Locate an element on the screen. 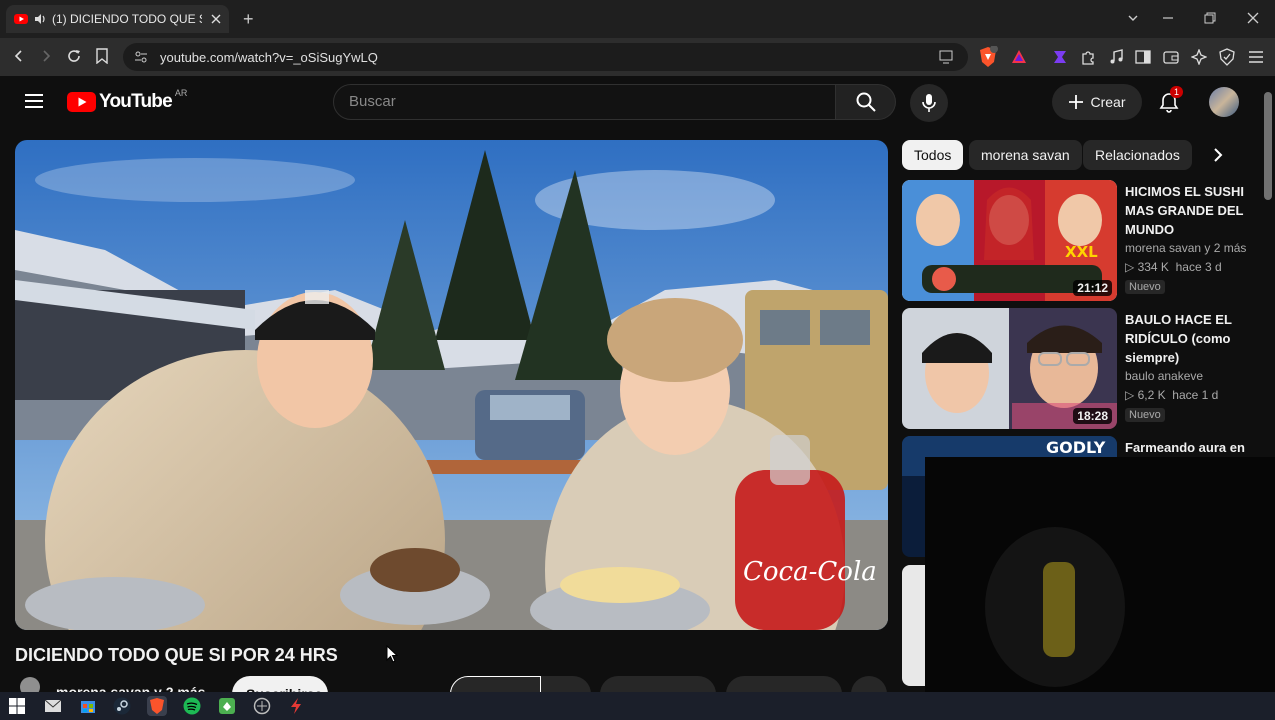  app-red-bolt-icon is located at coordinates (296, 706).